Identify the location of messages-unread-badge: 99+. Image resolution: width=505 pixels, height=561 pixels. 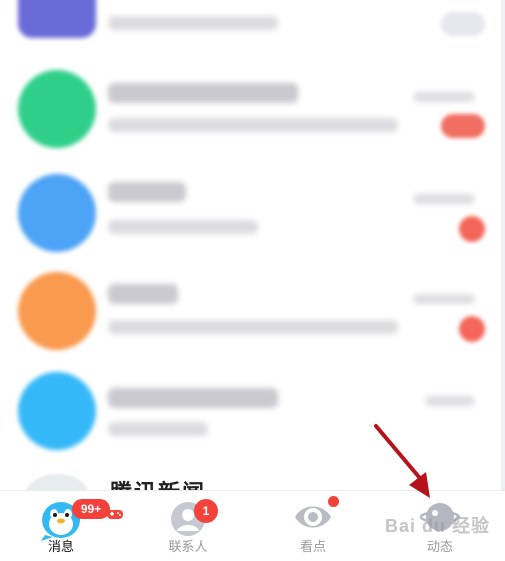
(91, 509).